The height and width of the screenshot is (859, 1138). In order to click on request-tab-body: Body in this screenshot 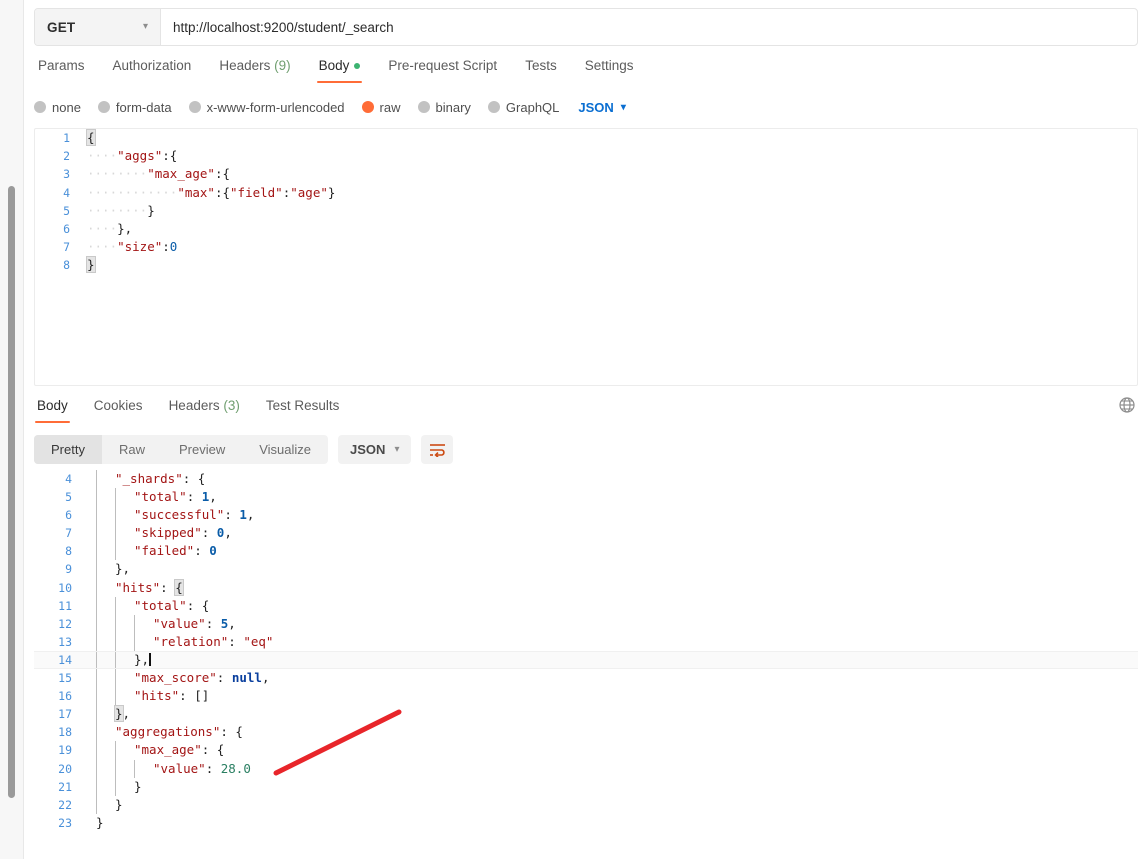, I will do `click(340, 69)`.